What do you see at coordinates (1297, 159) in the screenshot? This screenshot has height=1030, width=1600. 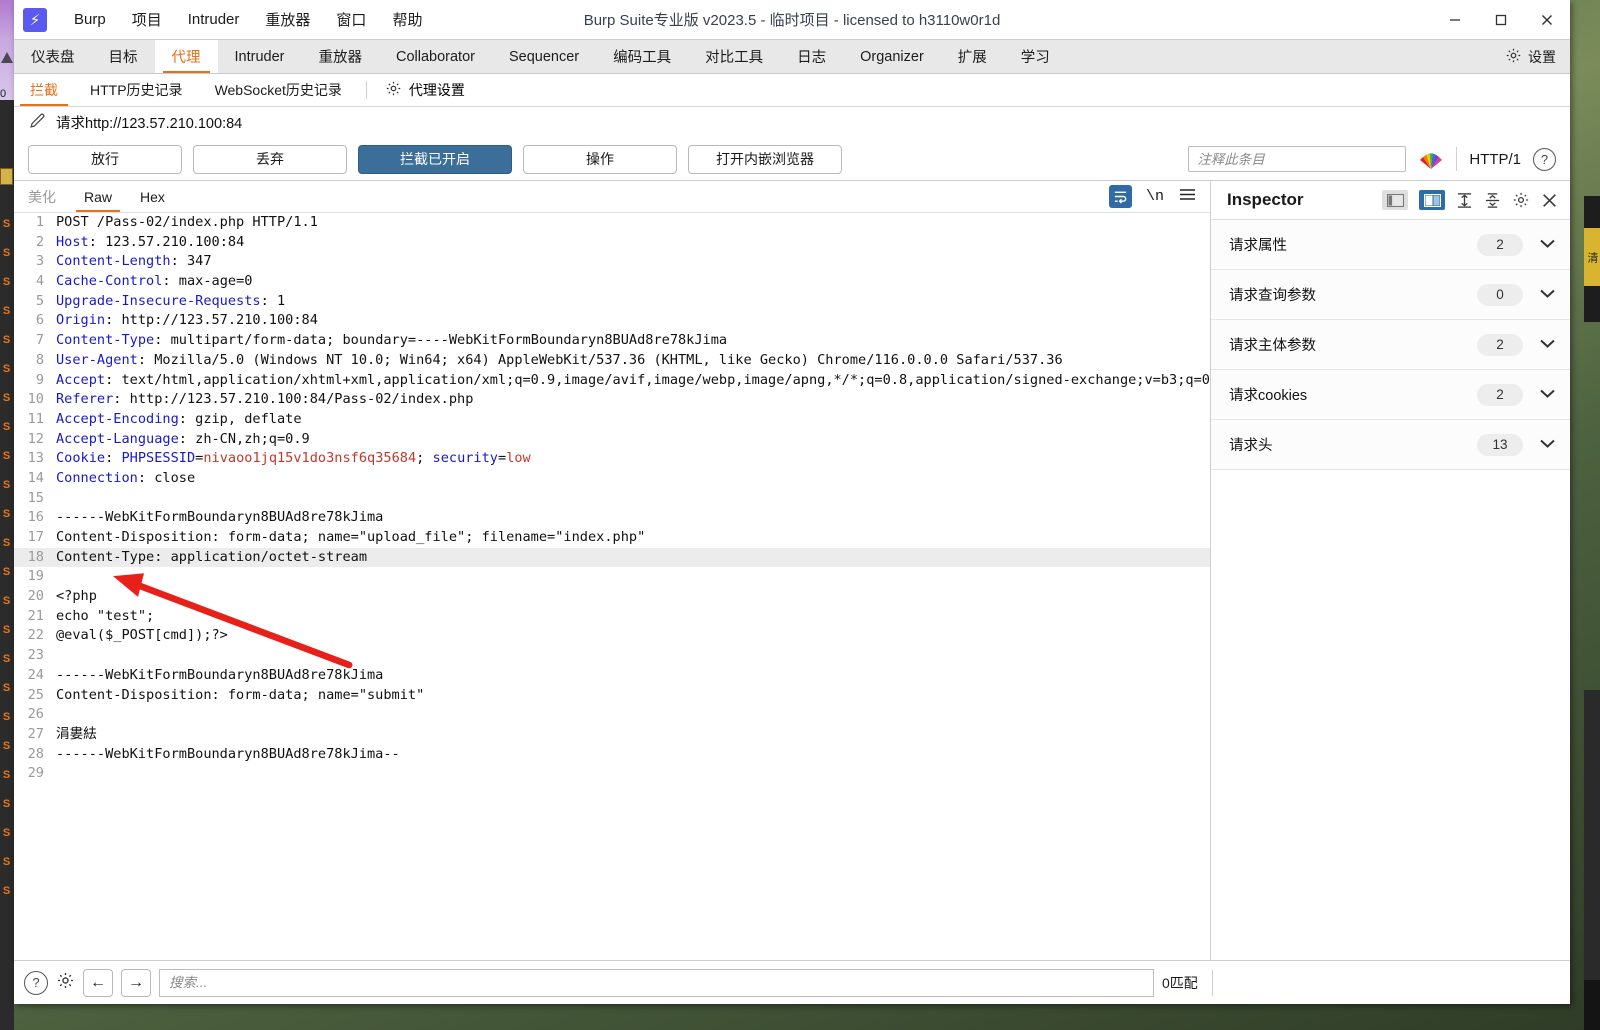 I see `annotation-input` at bounding box center [1297, 159].